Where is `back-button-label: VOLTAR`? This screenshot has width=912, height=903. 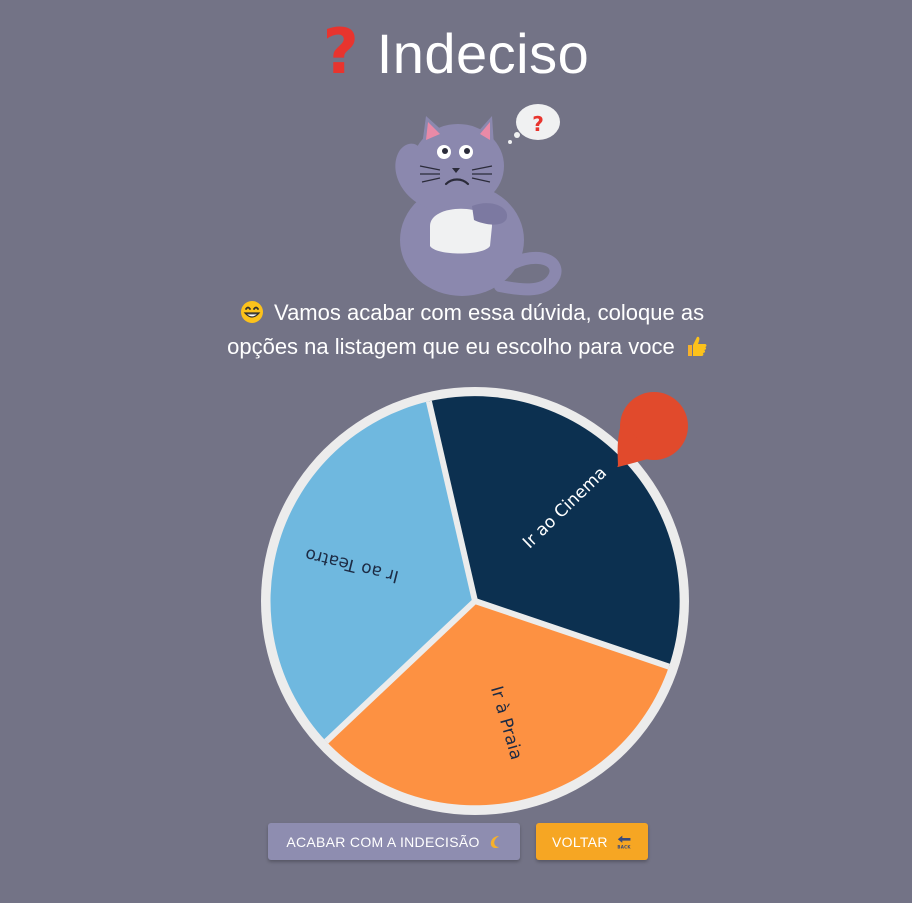 back-button-label: VOLTAR is located at coordinates (580, 841).